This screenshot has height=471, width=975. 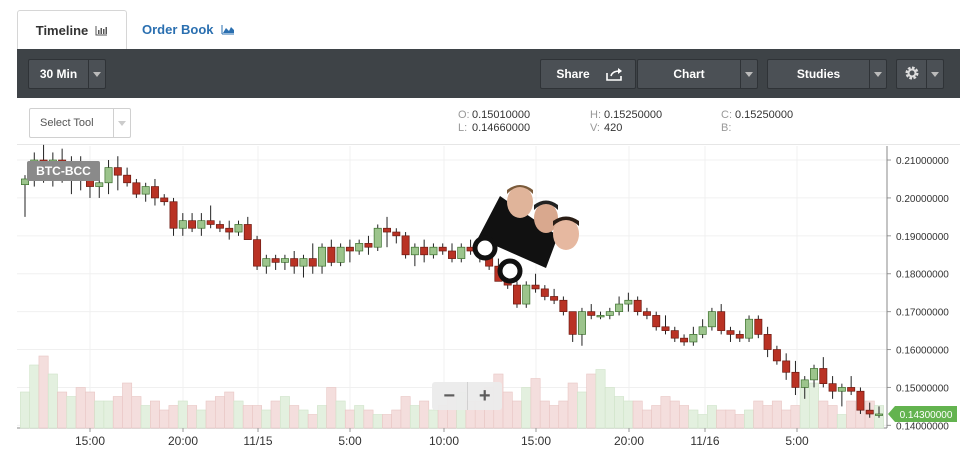 What do you see at coordinates (450, 396) in the screenshot?
I see `zoom-out-button: −` at bounding box center [450, 396].